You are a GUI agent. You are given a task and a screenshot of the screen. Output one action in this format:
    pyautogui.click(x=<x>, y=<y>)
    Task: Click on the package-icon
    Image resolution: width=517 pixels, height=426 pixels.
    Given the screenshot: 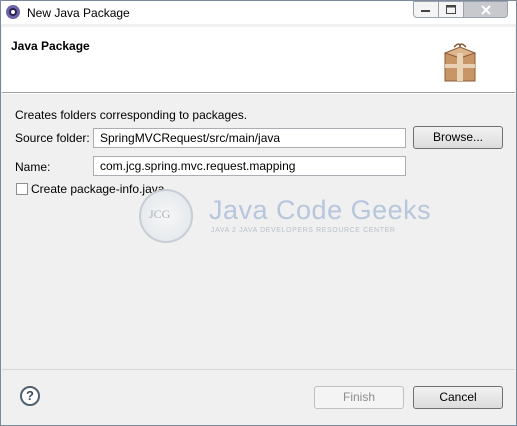 What is the action you would take?
    pyautogui.click(x=460, y=62)
    